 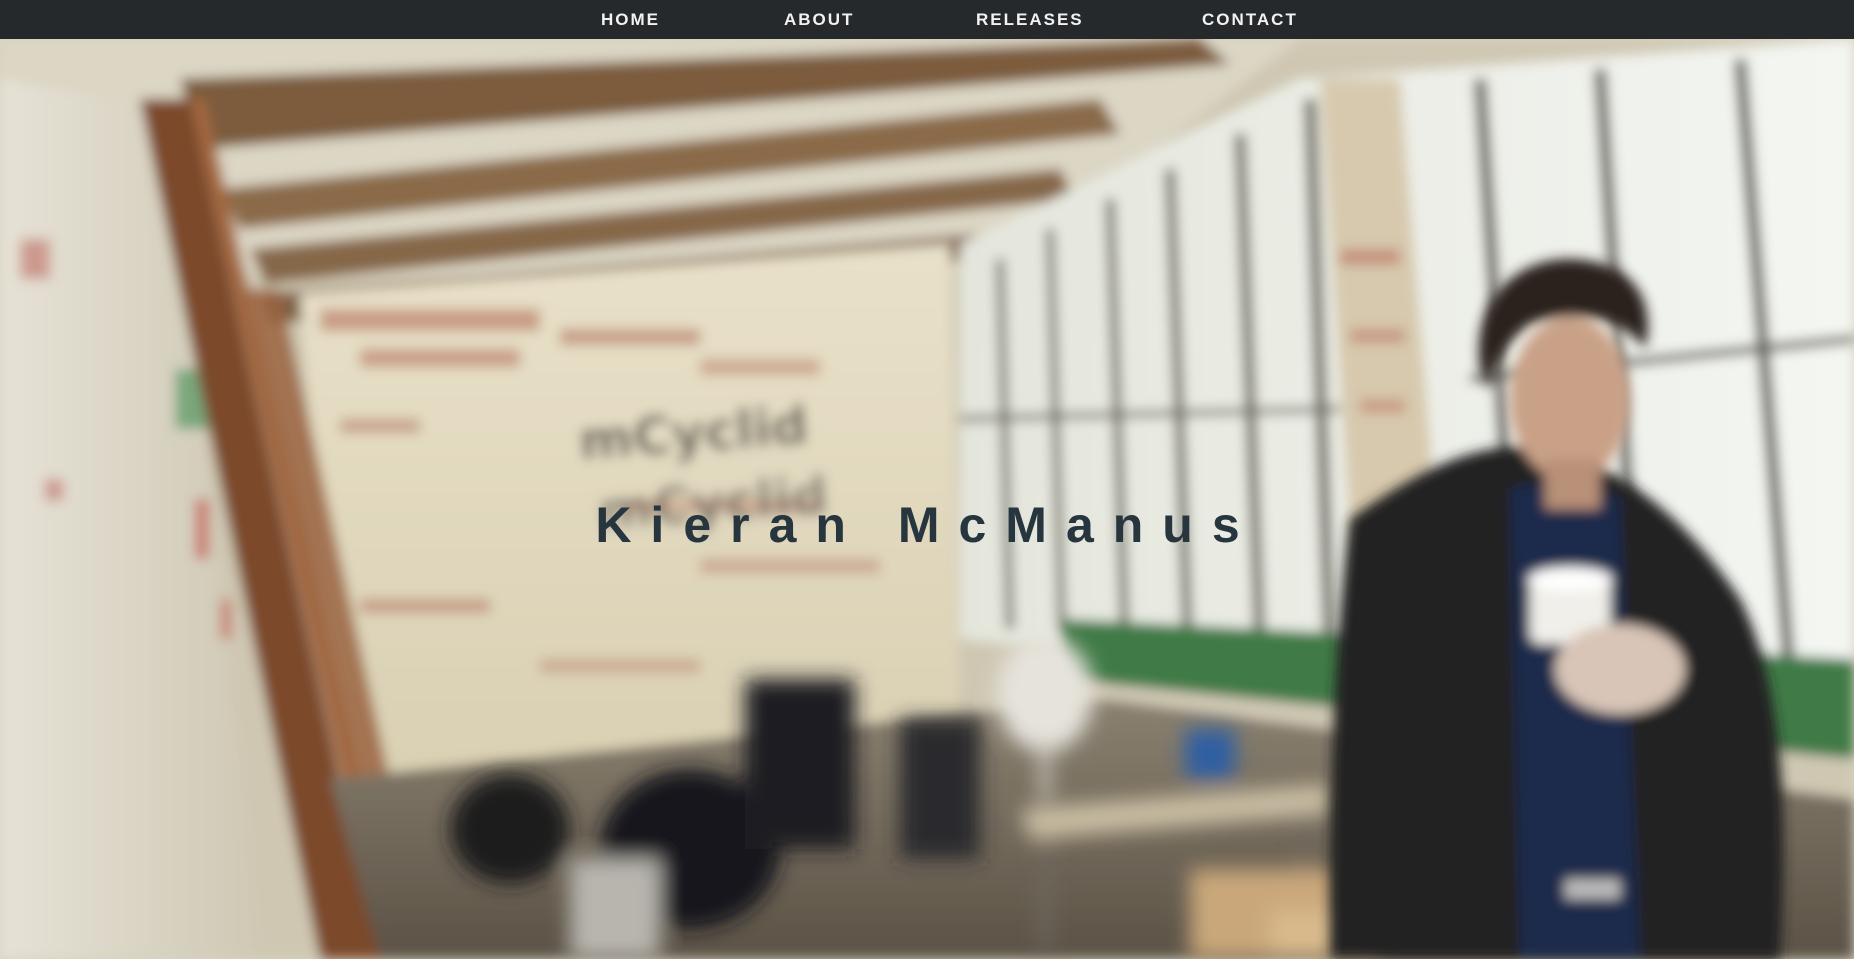 What do you see at coordinates (1250, 19) in the screenshot?
I see `nav-contact-link: CONTACT` at bounding box center [1250, 19].